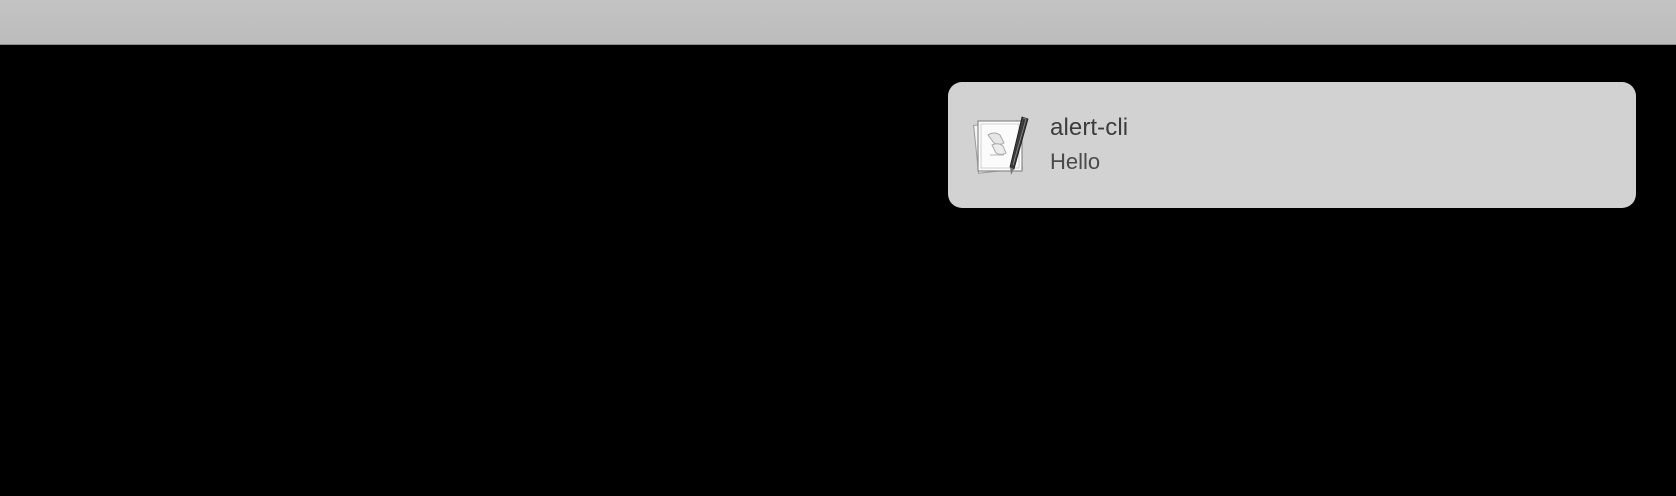 Image resolution: width=1676 pixels, height=496 pixels. I want to click on notification-message: Hello, so click(1075, 161).